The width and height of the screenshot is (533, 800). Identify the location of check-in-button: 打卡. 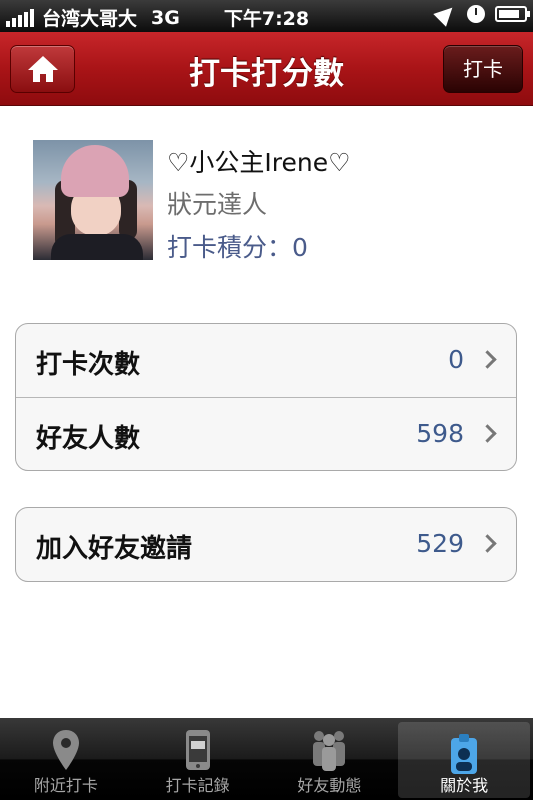
(483, 69).